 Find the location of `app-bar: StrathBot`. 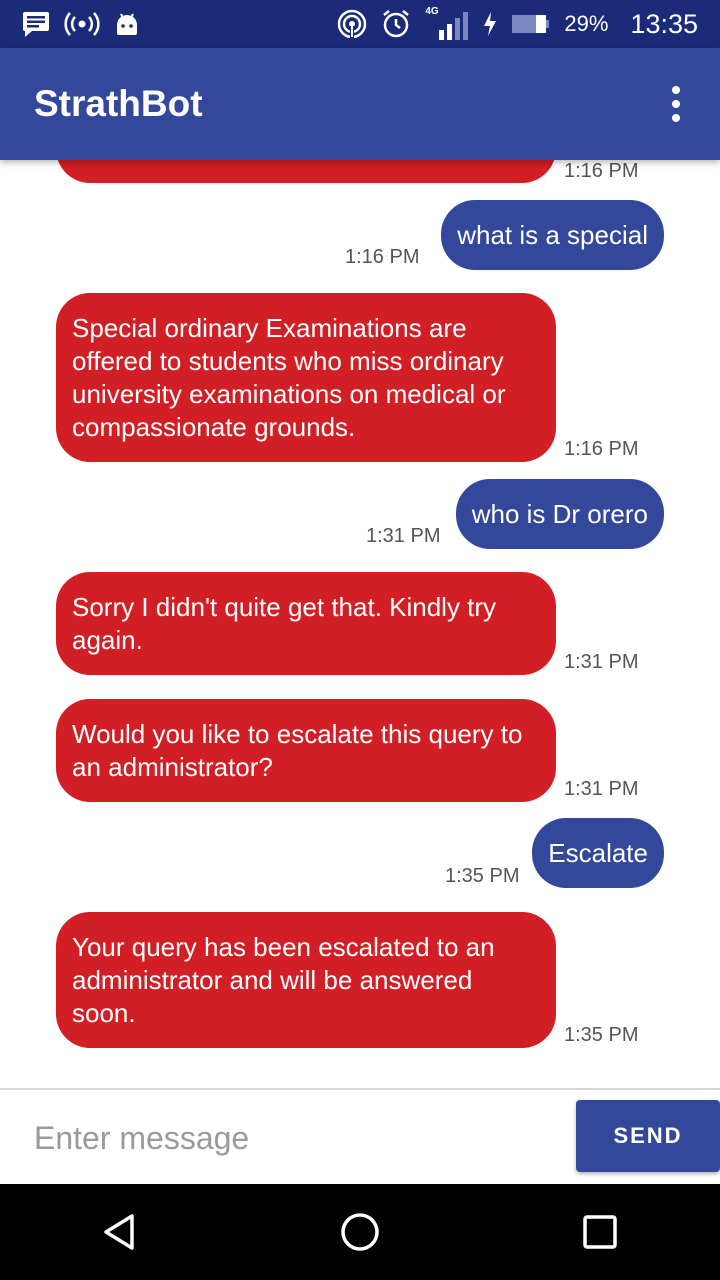

app-bar: StrathBot is located at coordinates (360, 104).